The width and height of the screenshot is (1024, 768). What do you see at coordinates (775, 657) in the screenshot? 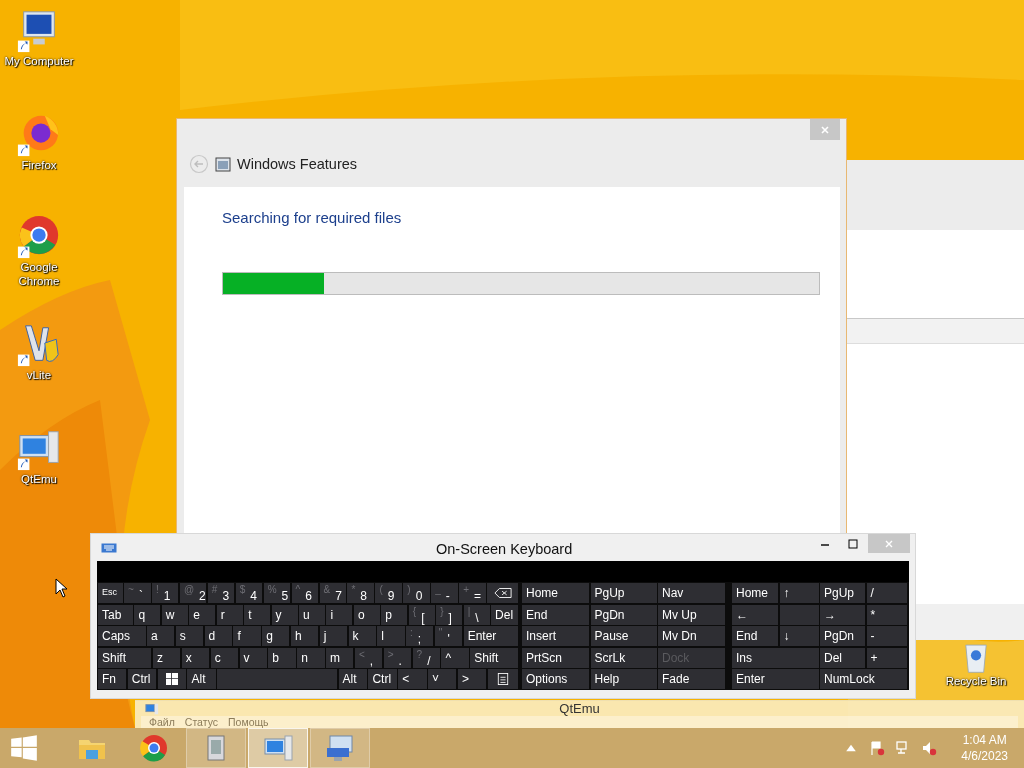
I see `key: Ins` at bounding box center [775, 657].